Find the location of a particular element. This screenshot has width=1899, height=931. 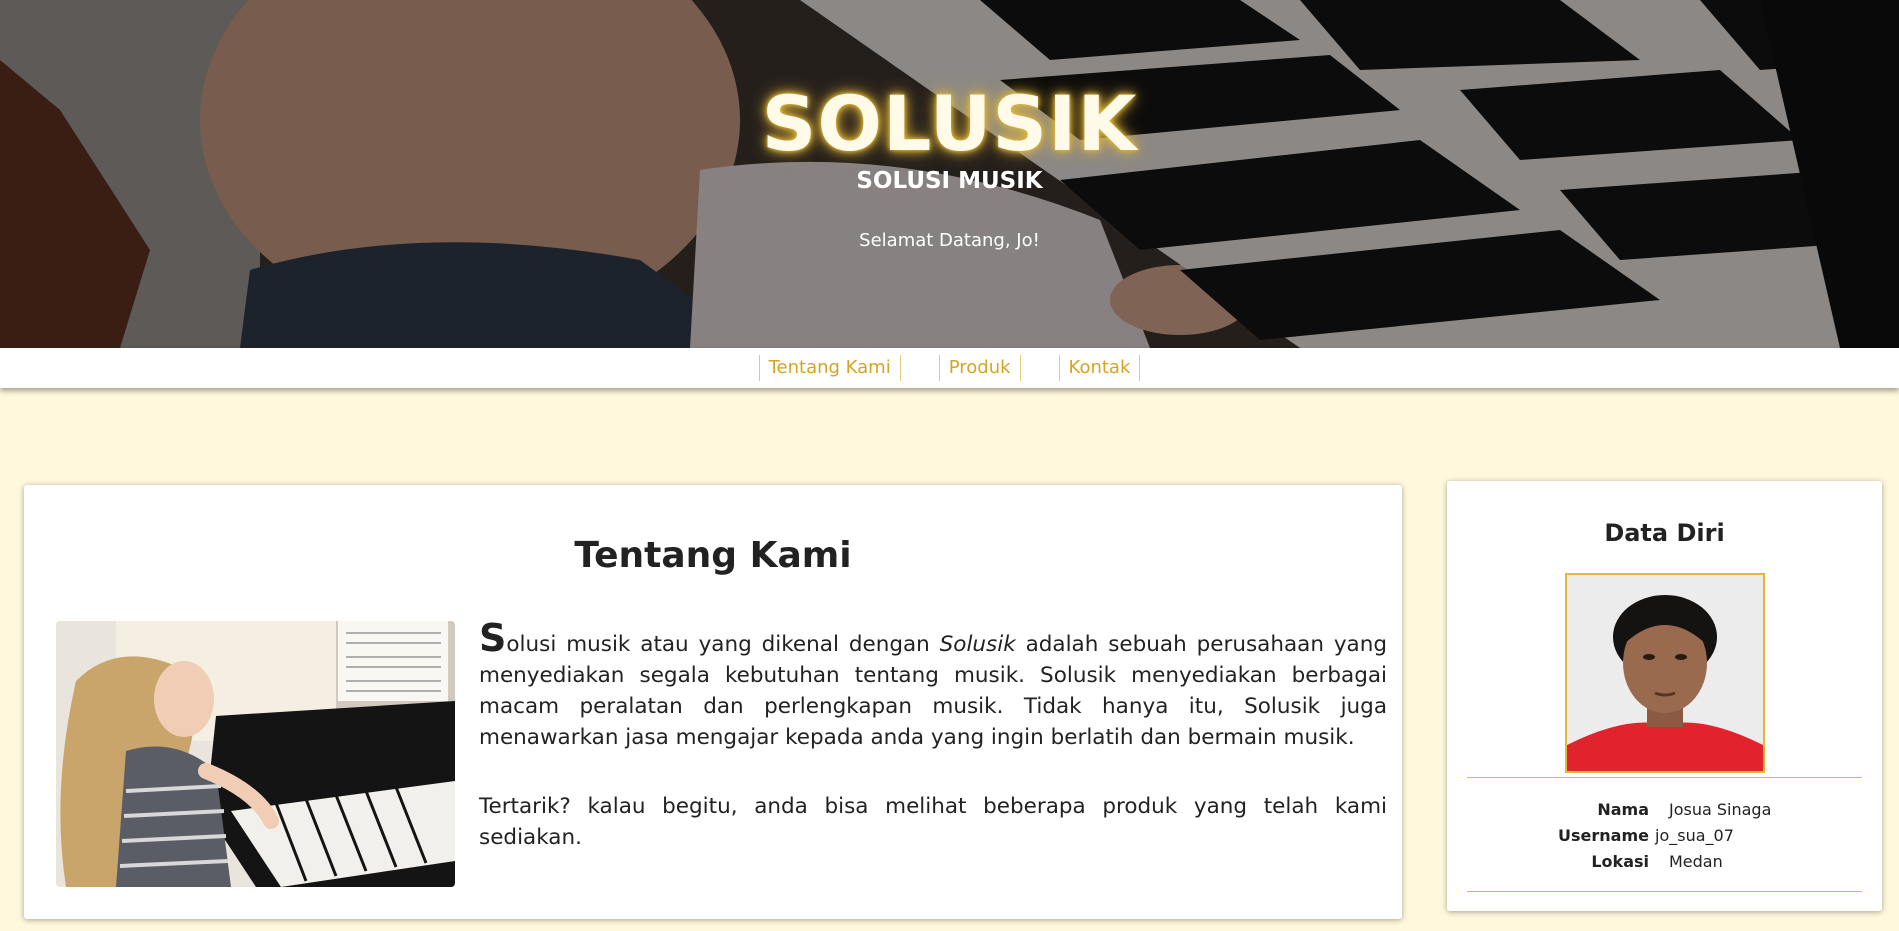

about-title: Tentang Kami is located at coordinates (713, 555).